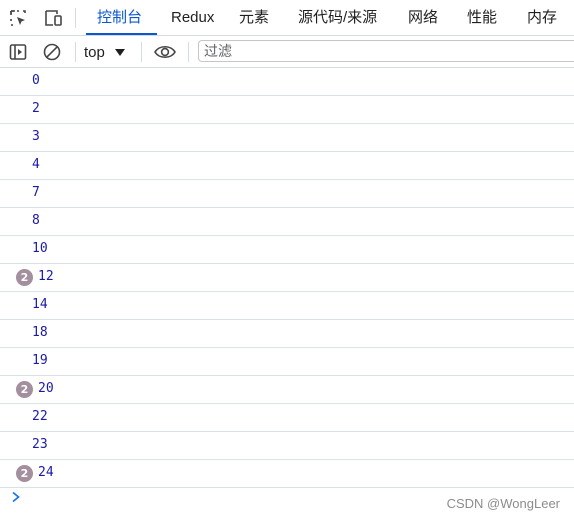 This screenshot has height=521, width=574. Describe the element at coordinates (503, 503) in the screenshot. I see `watermark: CSDN @WongLeer` at that location.